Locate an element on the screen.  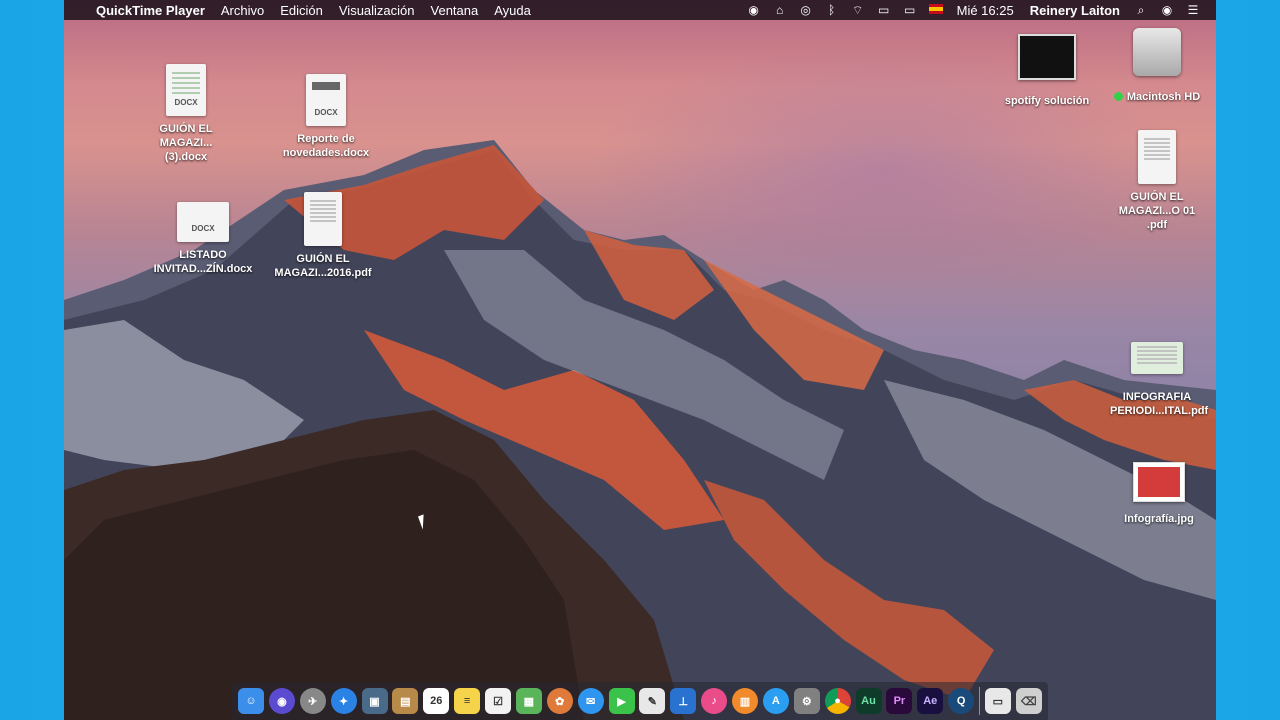
dock-notebook-icon: ▤ is located at coordinates (405, 701).